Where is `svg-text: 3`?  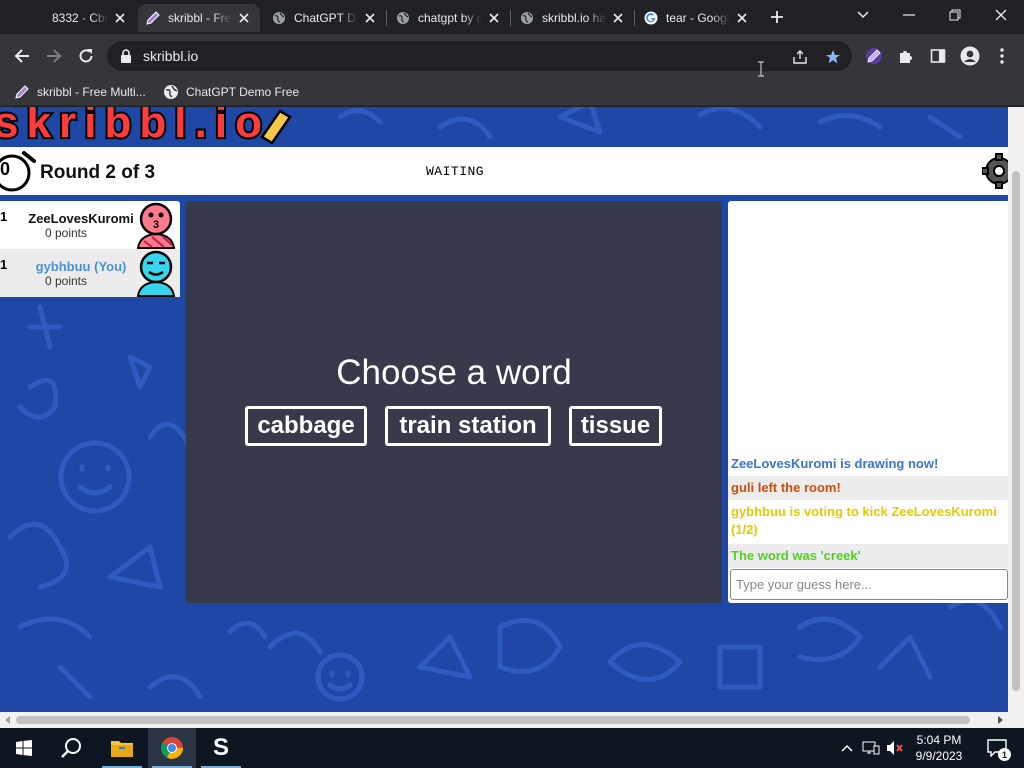
svg-text: 3 is located at coordinates (156, 225).